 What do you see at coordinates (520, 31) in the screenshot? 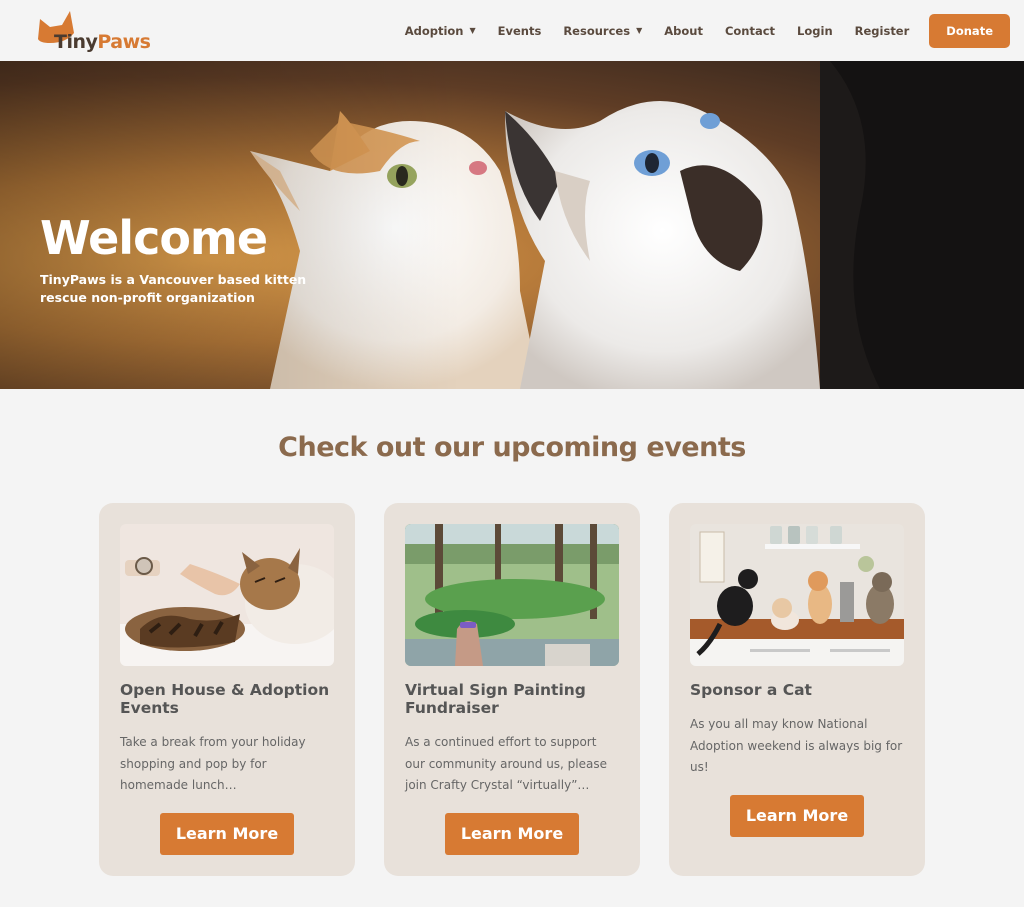
I see `nav-events: Events` at bounding box center [520, 31].